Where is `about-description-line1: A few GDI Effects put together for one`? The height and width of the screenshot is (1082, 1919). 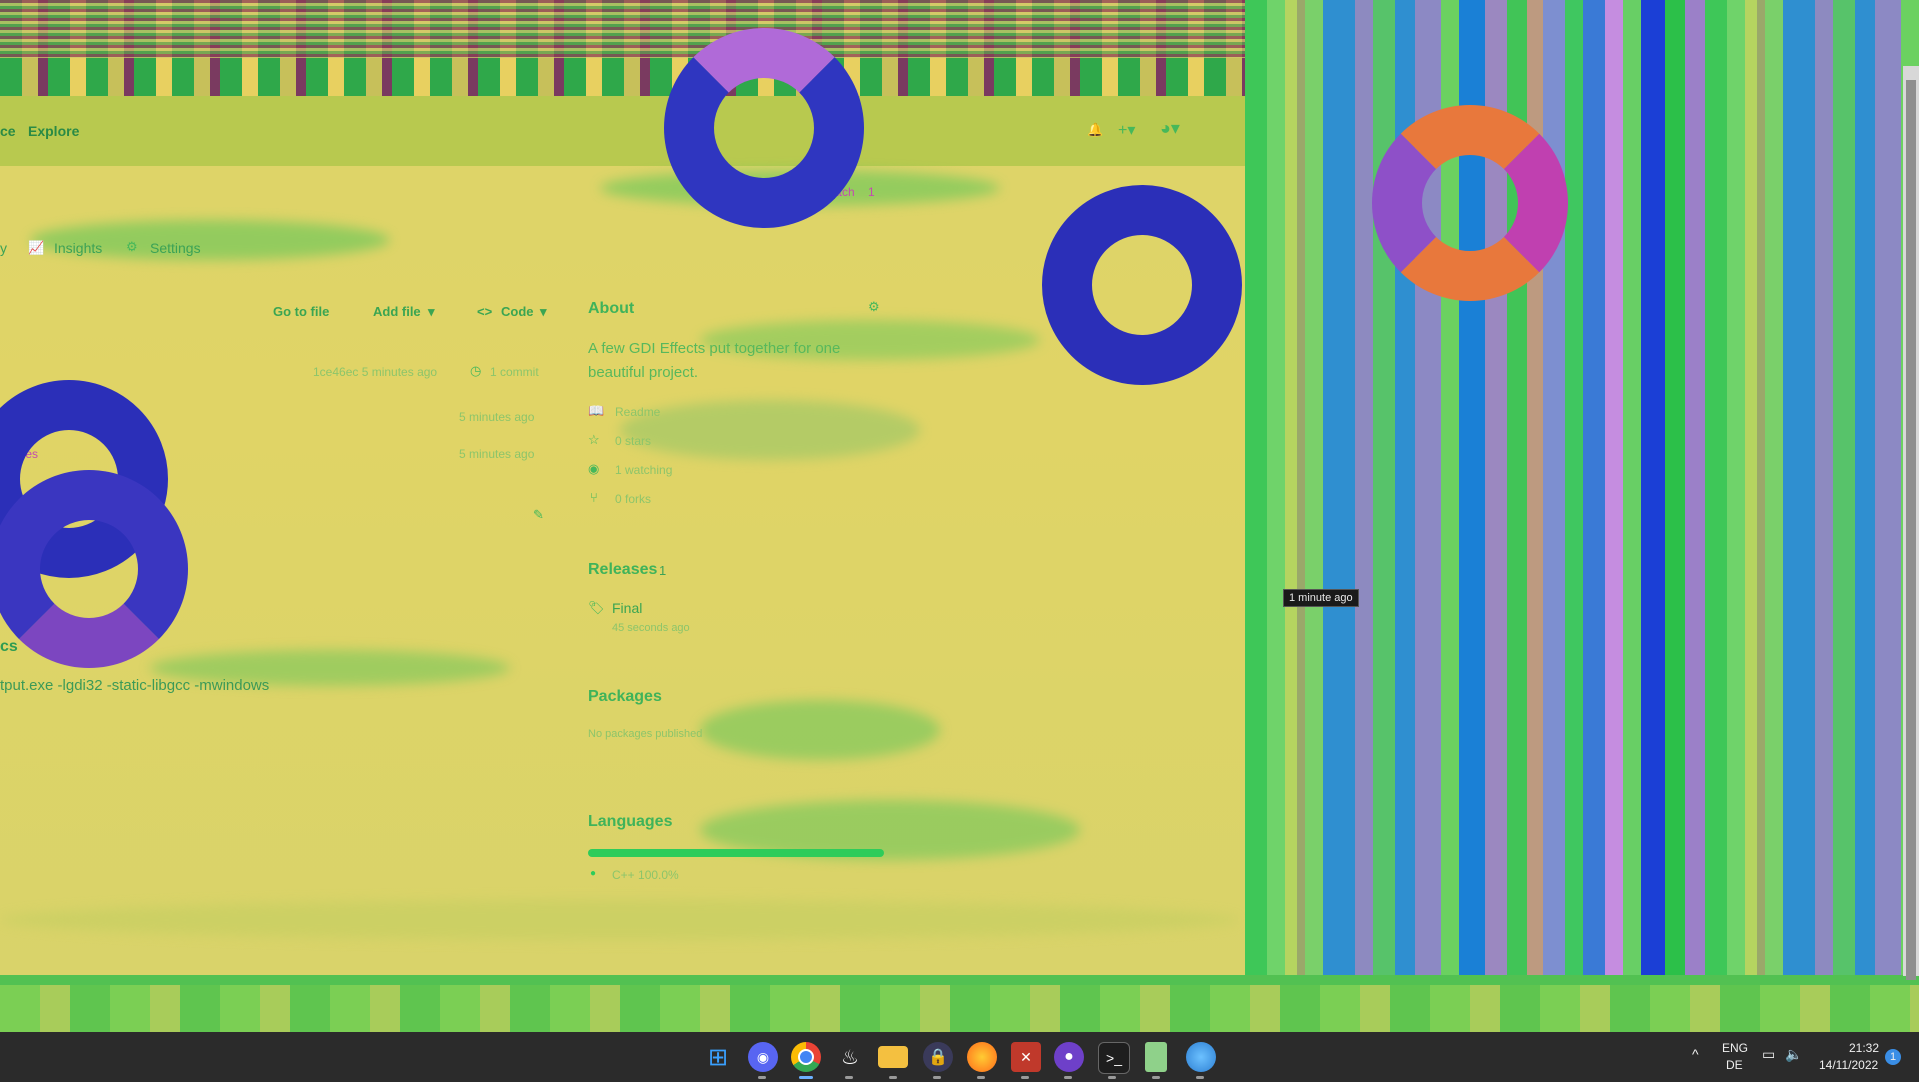 about-description-line1: A few GDI Effects put together for one is located at coordinates (714, 348).